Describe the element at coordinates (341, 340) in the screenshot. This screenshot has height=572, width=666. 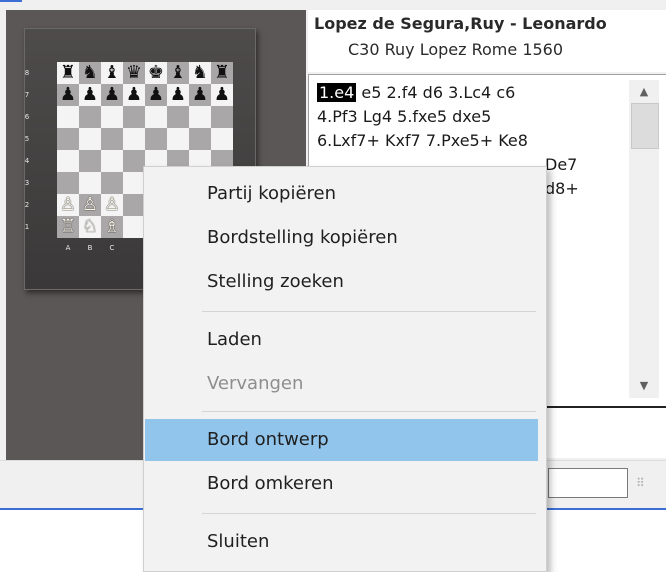
I see `menu-item-load: Laden` at that location.